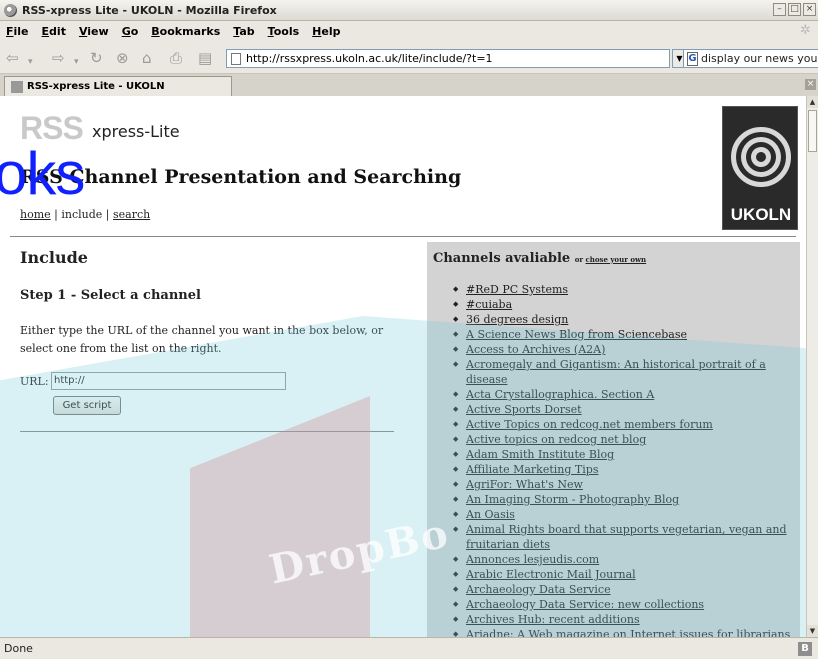 The image size is (818, 659). Describe the element at coordinates (556, 439) in the screenshot. I see `channel-link: Active topics on redcog net blog` at that location.